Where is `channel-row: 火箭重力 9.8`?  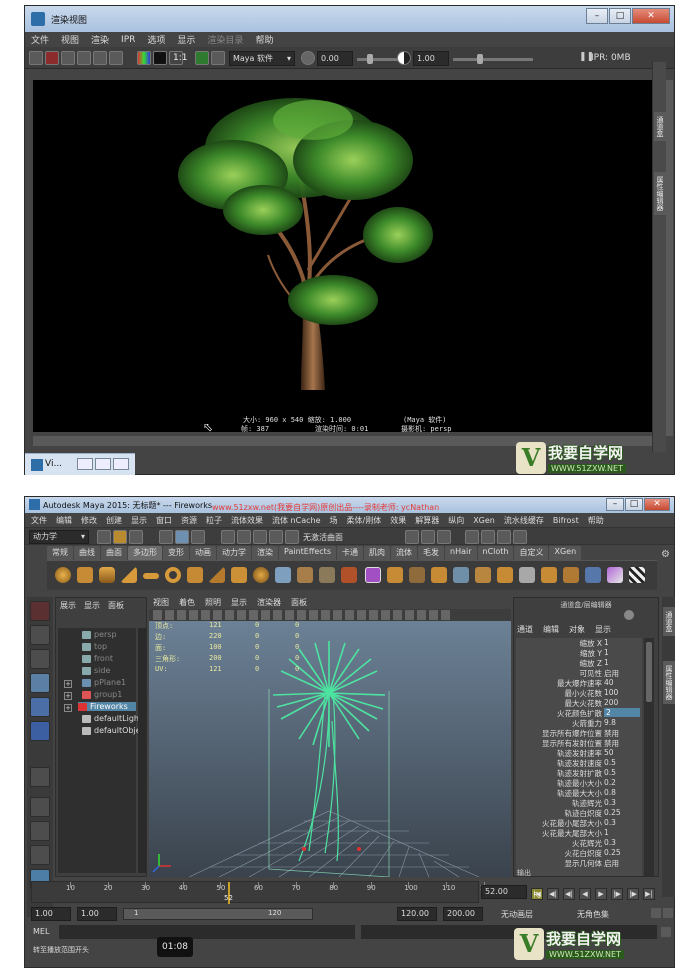 channel-row: 火箭重力 9.8 is located at coordinates (579, 723).